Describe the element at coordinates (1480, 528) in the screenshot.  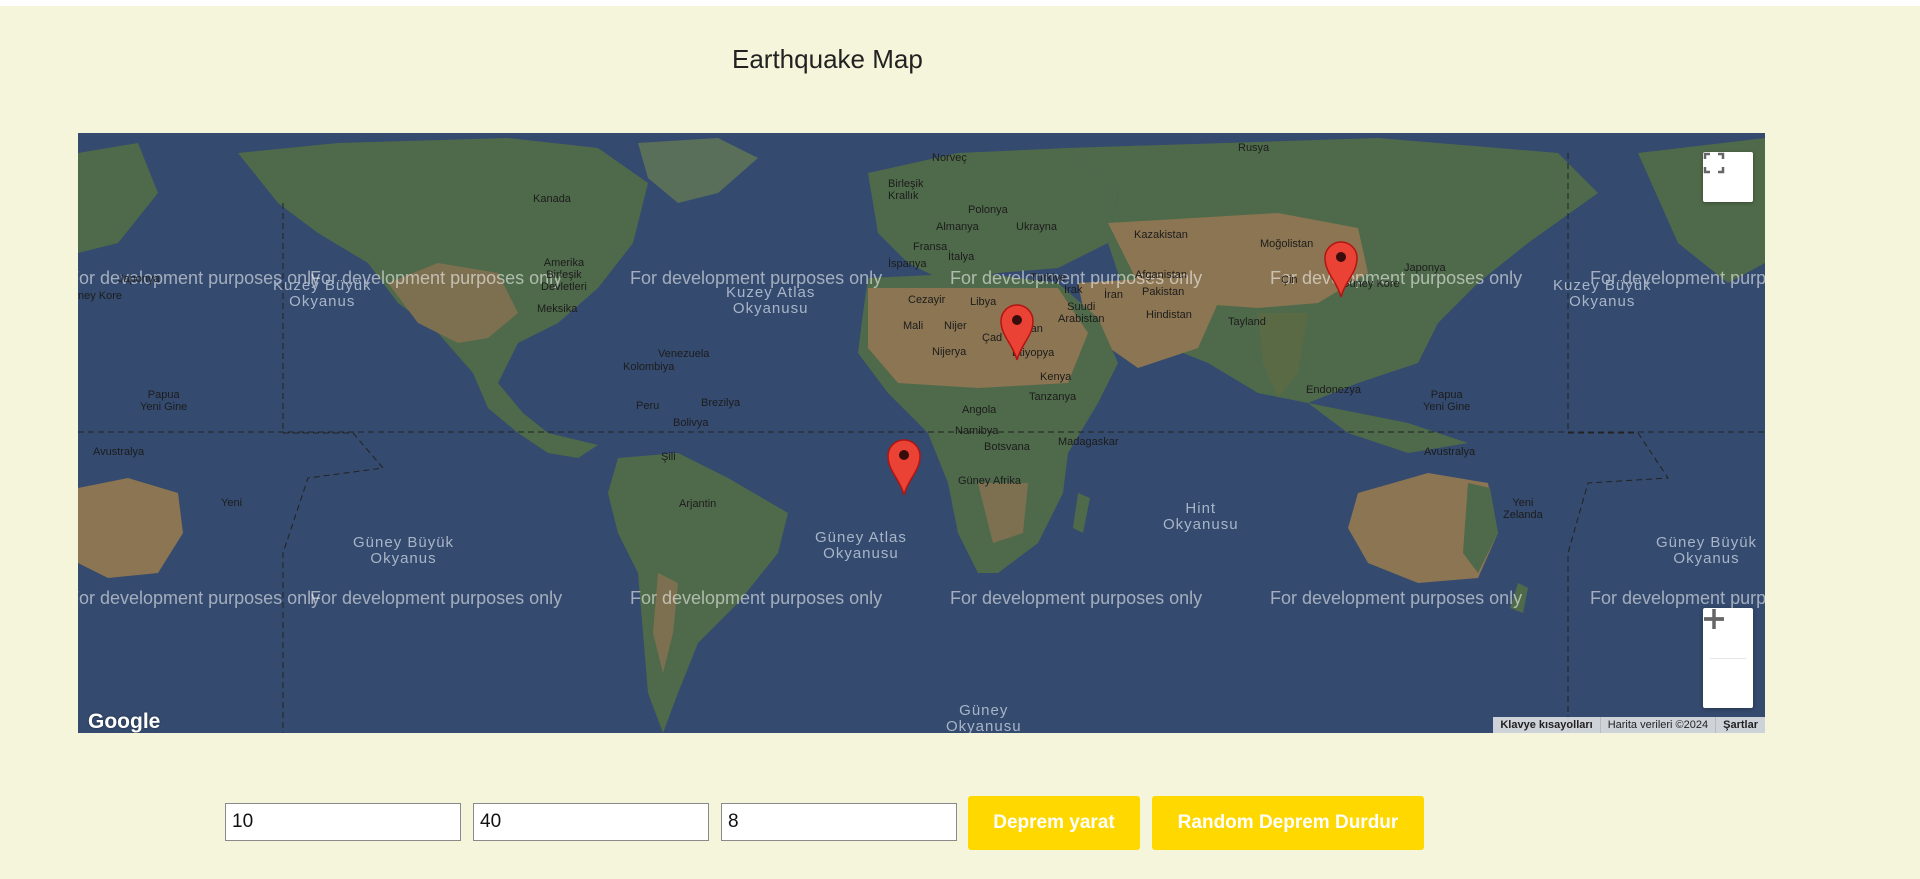
I see `australia-coast-green` at that location.